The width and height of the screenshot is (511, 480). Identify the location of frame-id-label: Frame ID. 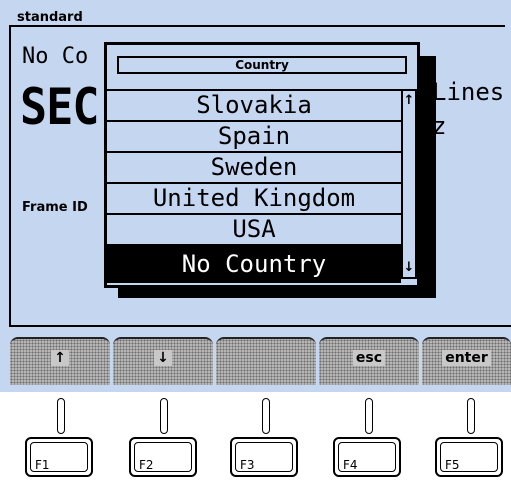
(55, 207).